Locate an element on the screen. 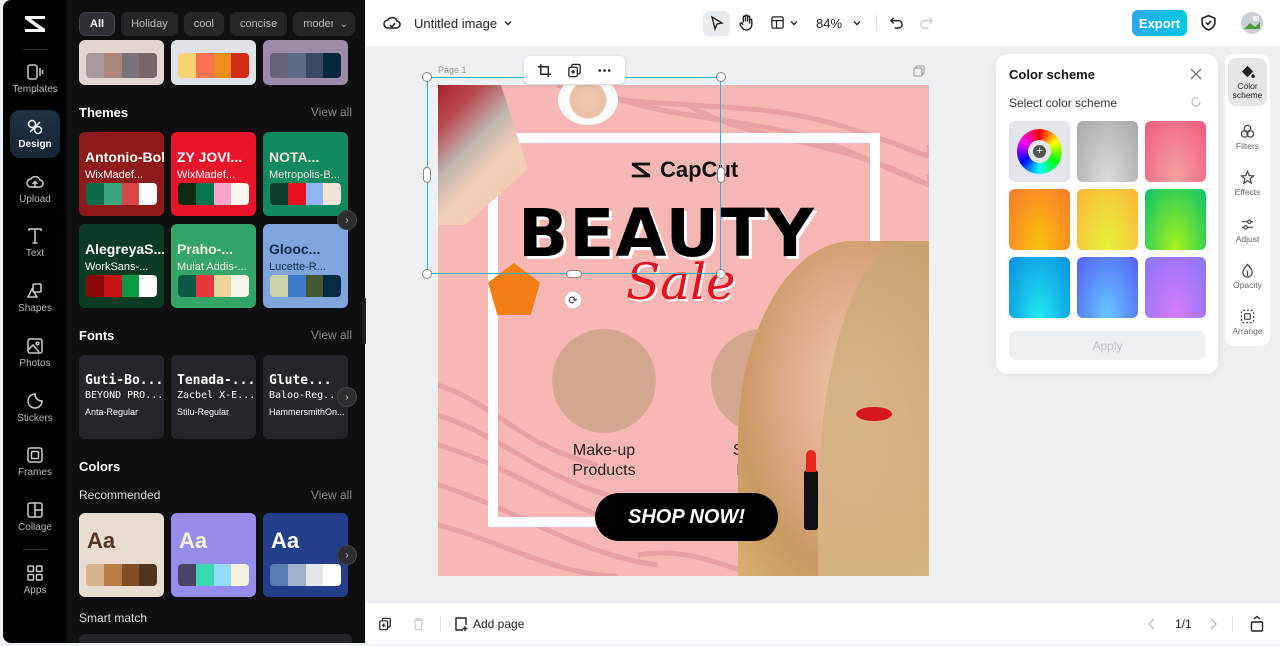 The image size is (1280, 646). reset-icon is located at coordinates (1196, 102).